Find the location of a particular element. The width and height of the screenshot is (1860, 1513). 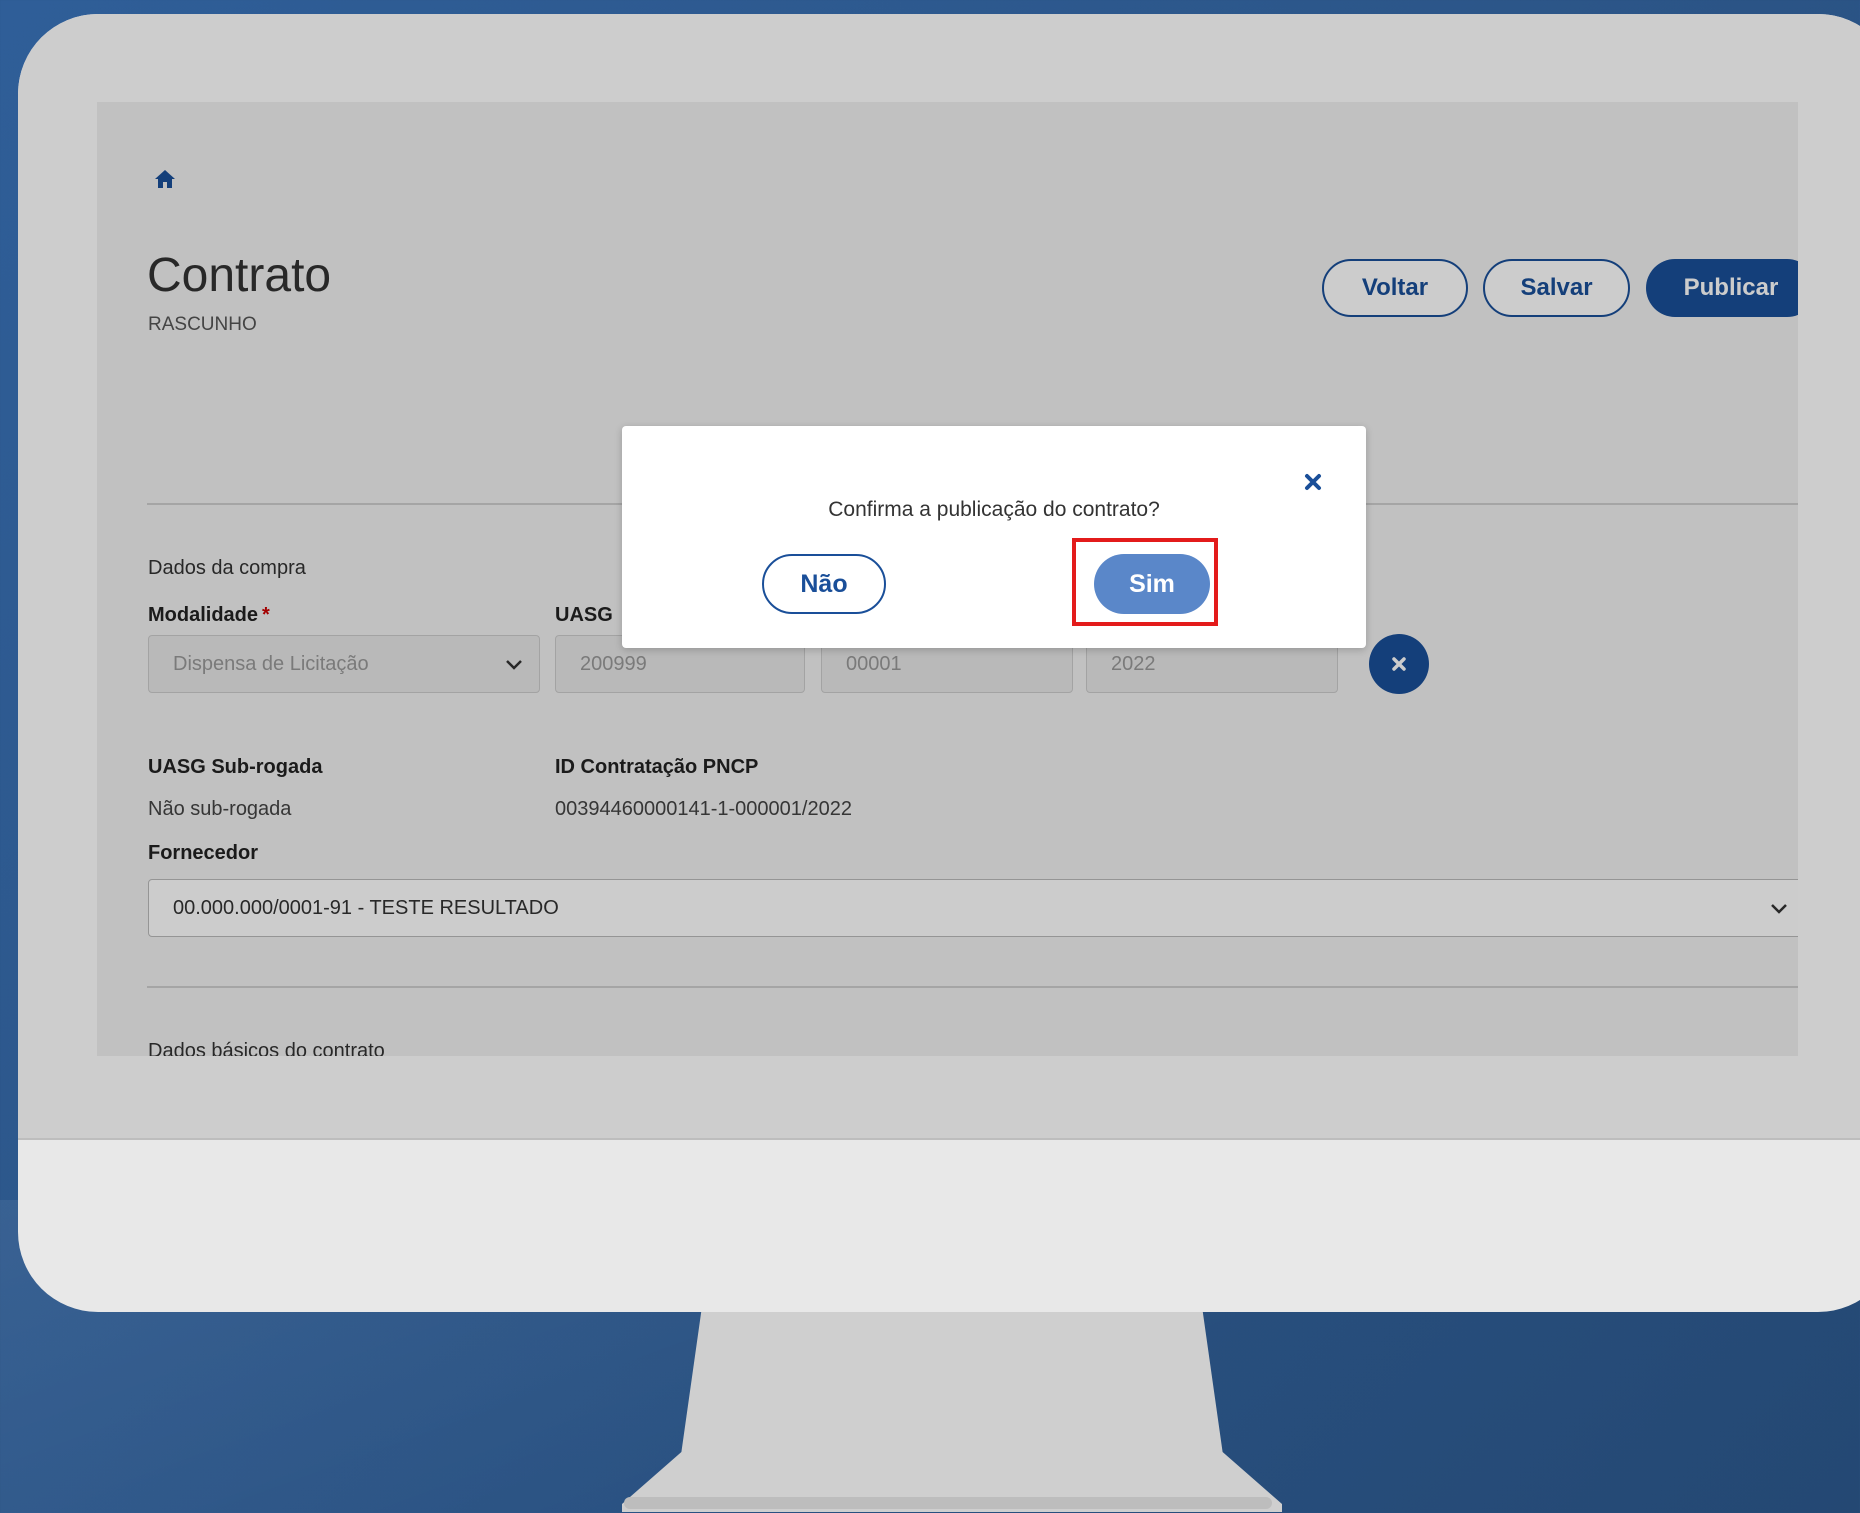

sim-button: Sim is located at coordinates (1152, 584).